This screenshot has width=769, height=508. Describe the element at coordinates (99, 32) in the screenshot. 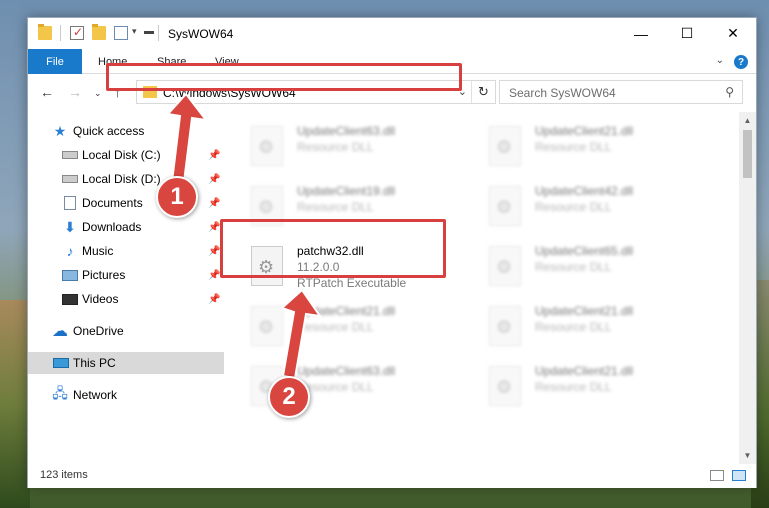

I see `new-folder-icon` at that location.